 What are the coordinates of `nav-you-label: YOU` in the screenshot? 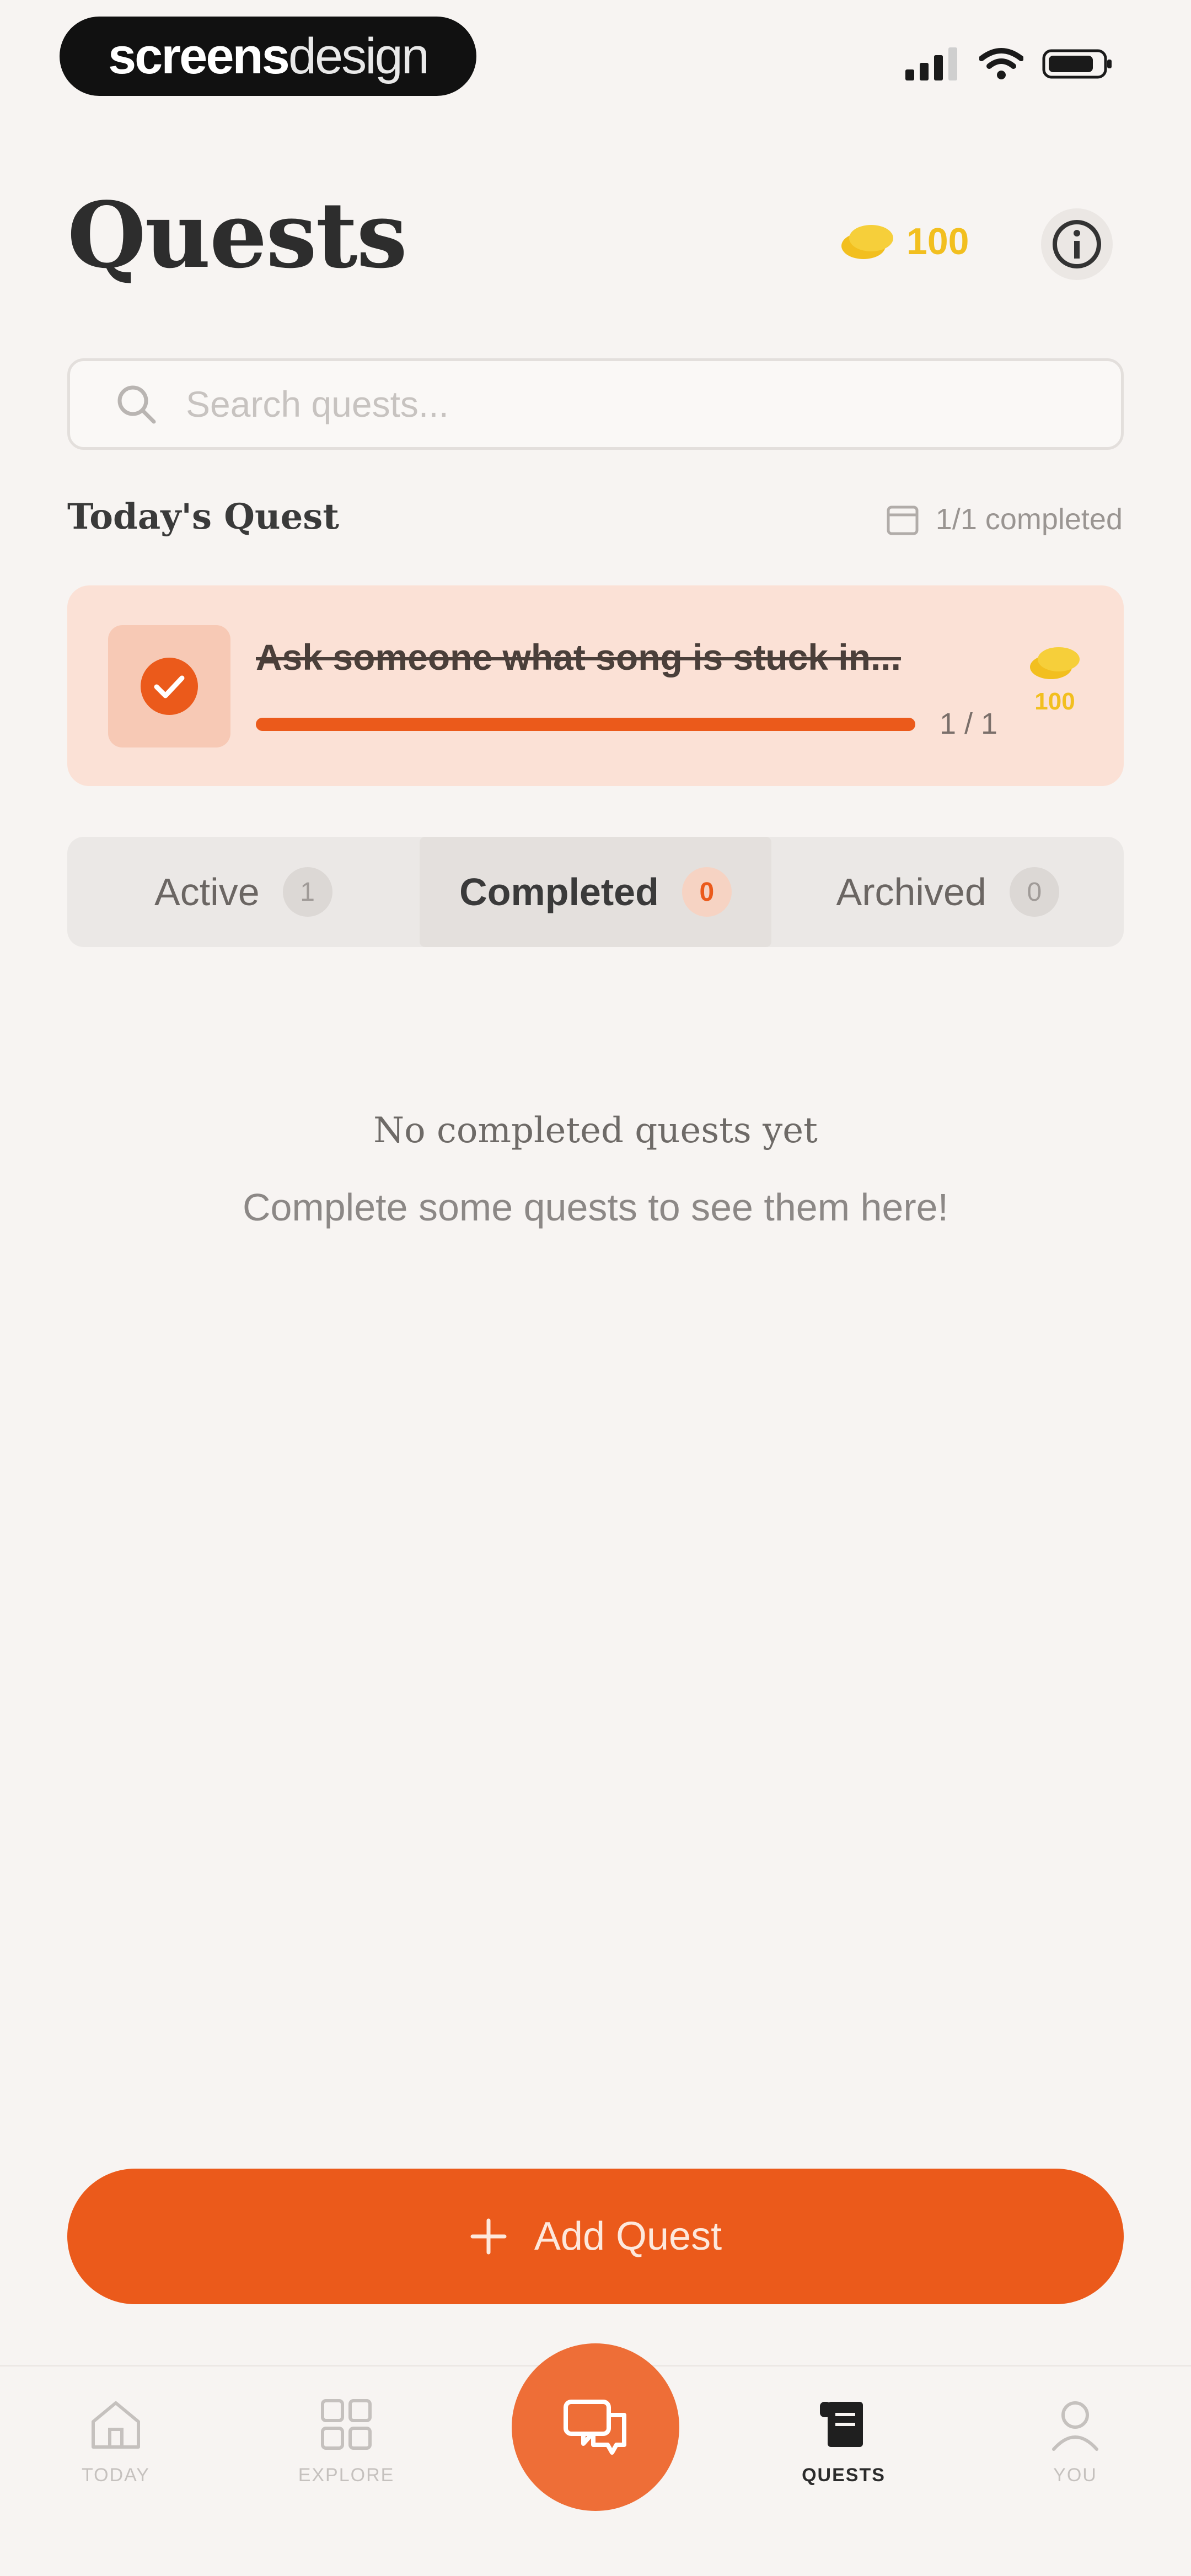 It's located at (1075, 2475).